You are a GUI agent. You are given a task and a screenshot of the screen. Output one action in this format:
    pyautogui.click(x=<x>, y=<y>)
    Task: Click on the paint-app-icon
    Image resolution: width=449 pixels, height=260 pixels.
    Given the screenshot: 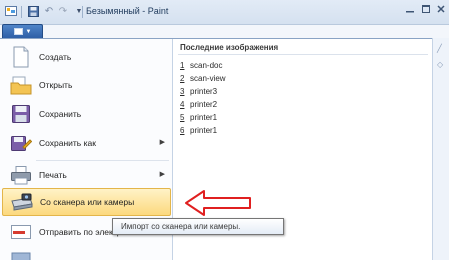 What is the action you would take?
    pyautogui.click(x=11, y=11)
    